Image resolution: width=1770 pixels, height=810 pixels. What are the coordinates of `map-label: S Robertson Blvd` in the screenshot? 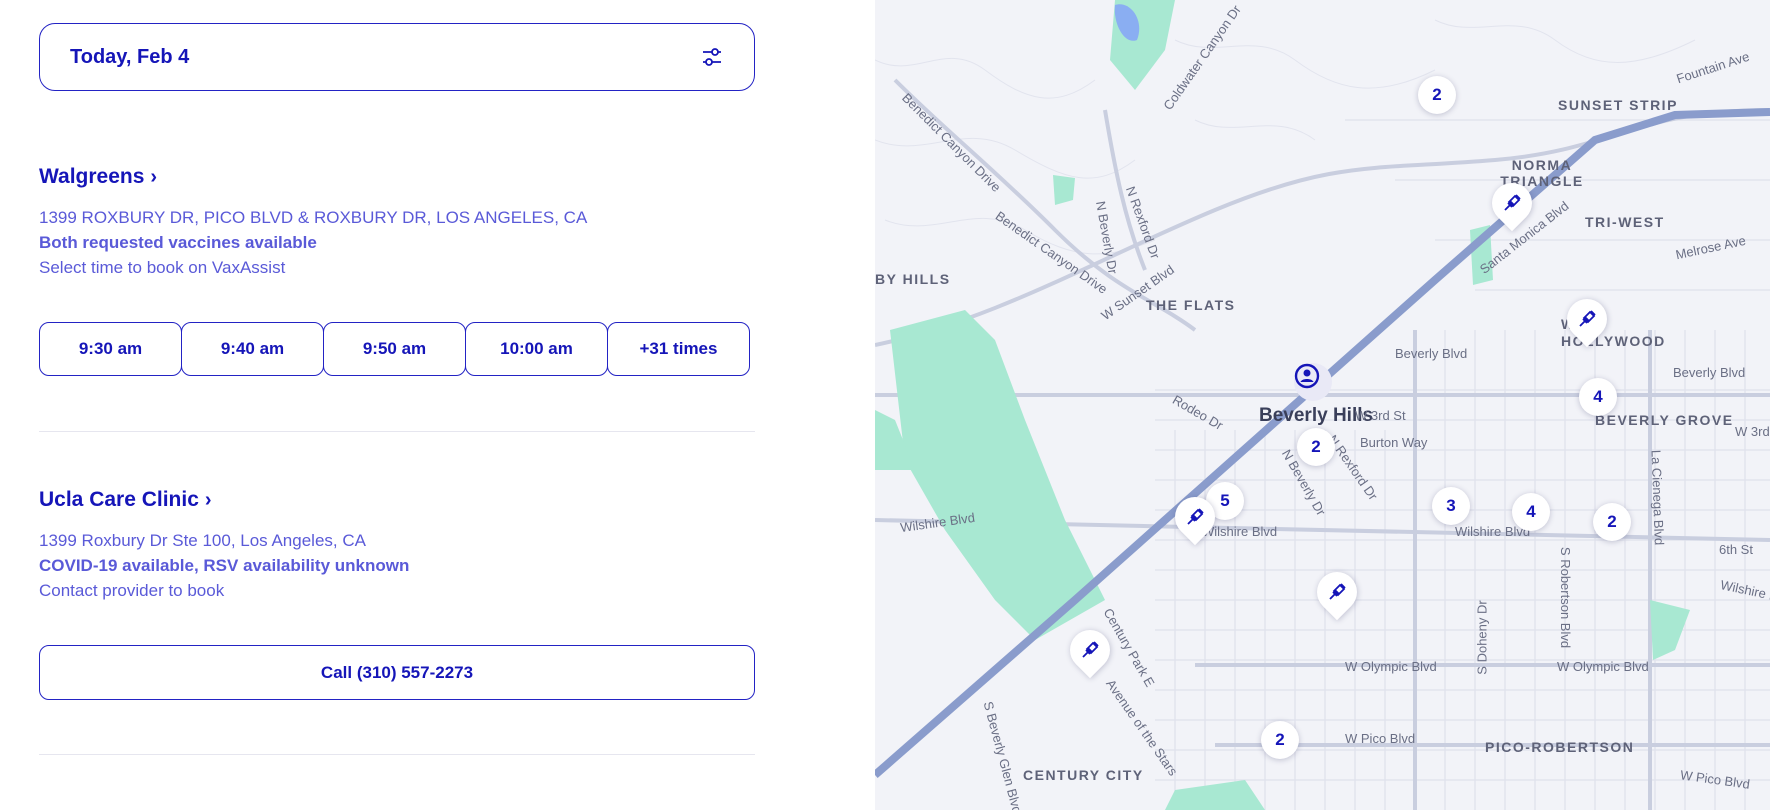 It's located at (1566, 597).